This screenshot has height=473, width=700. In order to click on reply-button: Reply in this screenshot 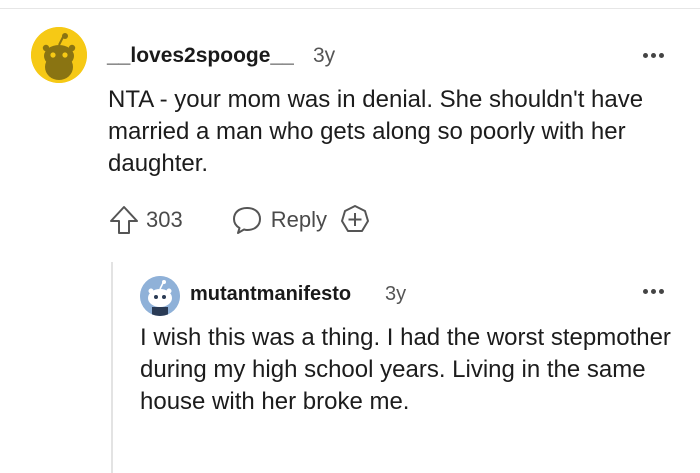, I will do `click(279, 220)`.